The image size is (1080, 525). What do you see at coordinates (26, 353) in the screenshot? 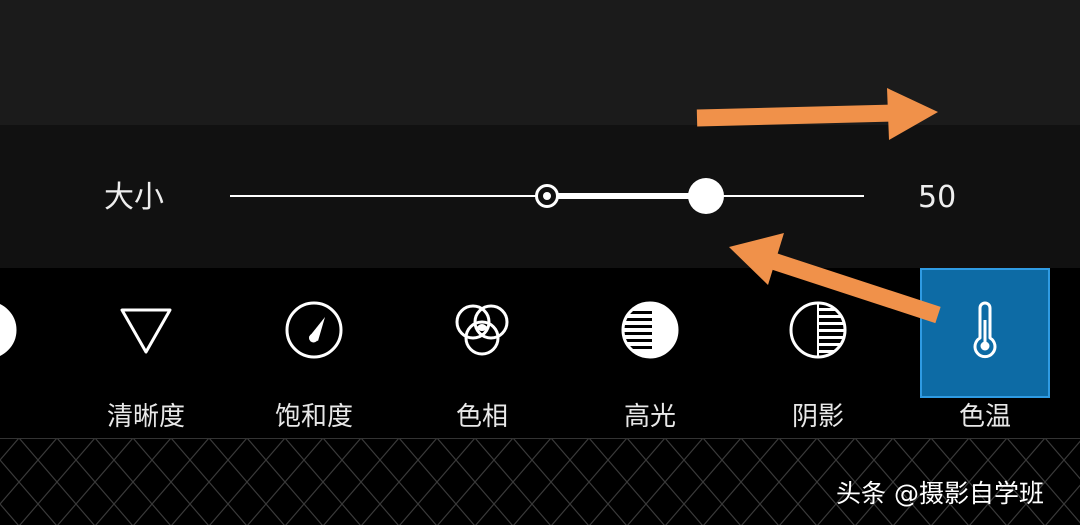
I see `tool-partial: 度` at bounding box center [26, 353].